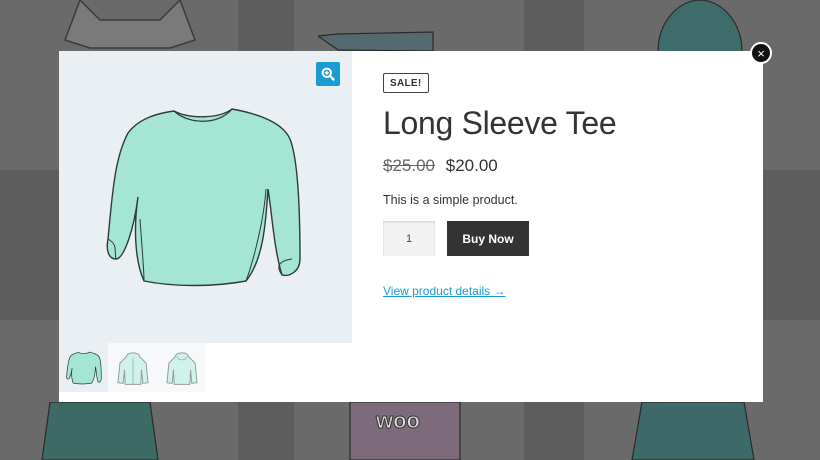 This screenshot has width=820, height=460. What do you see at coordinates (488, 238) in the screenshot?
I see `buy-now-button: Buy Now` at bounding box center [488, 238].